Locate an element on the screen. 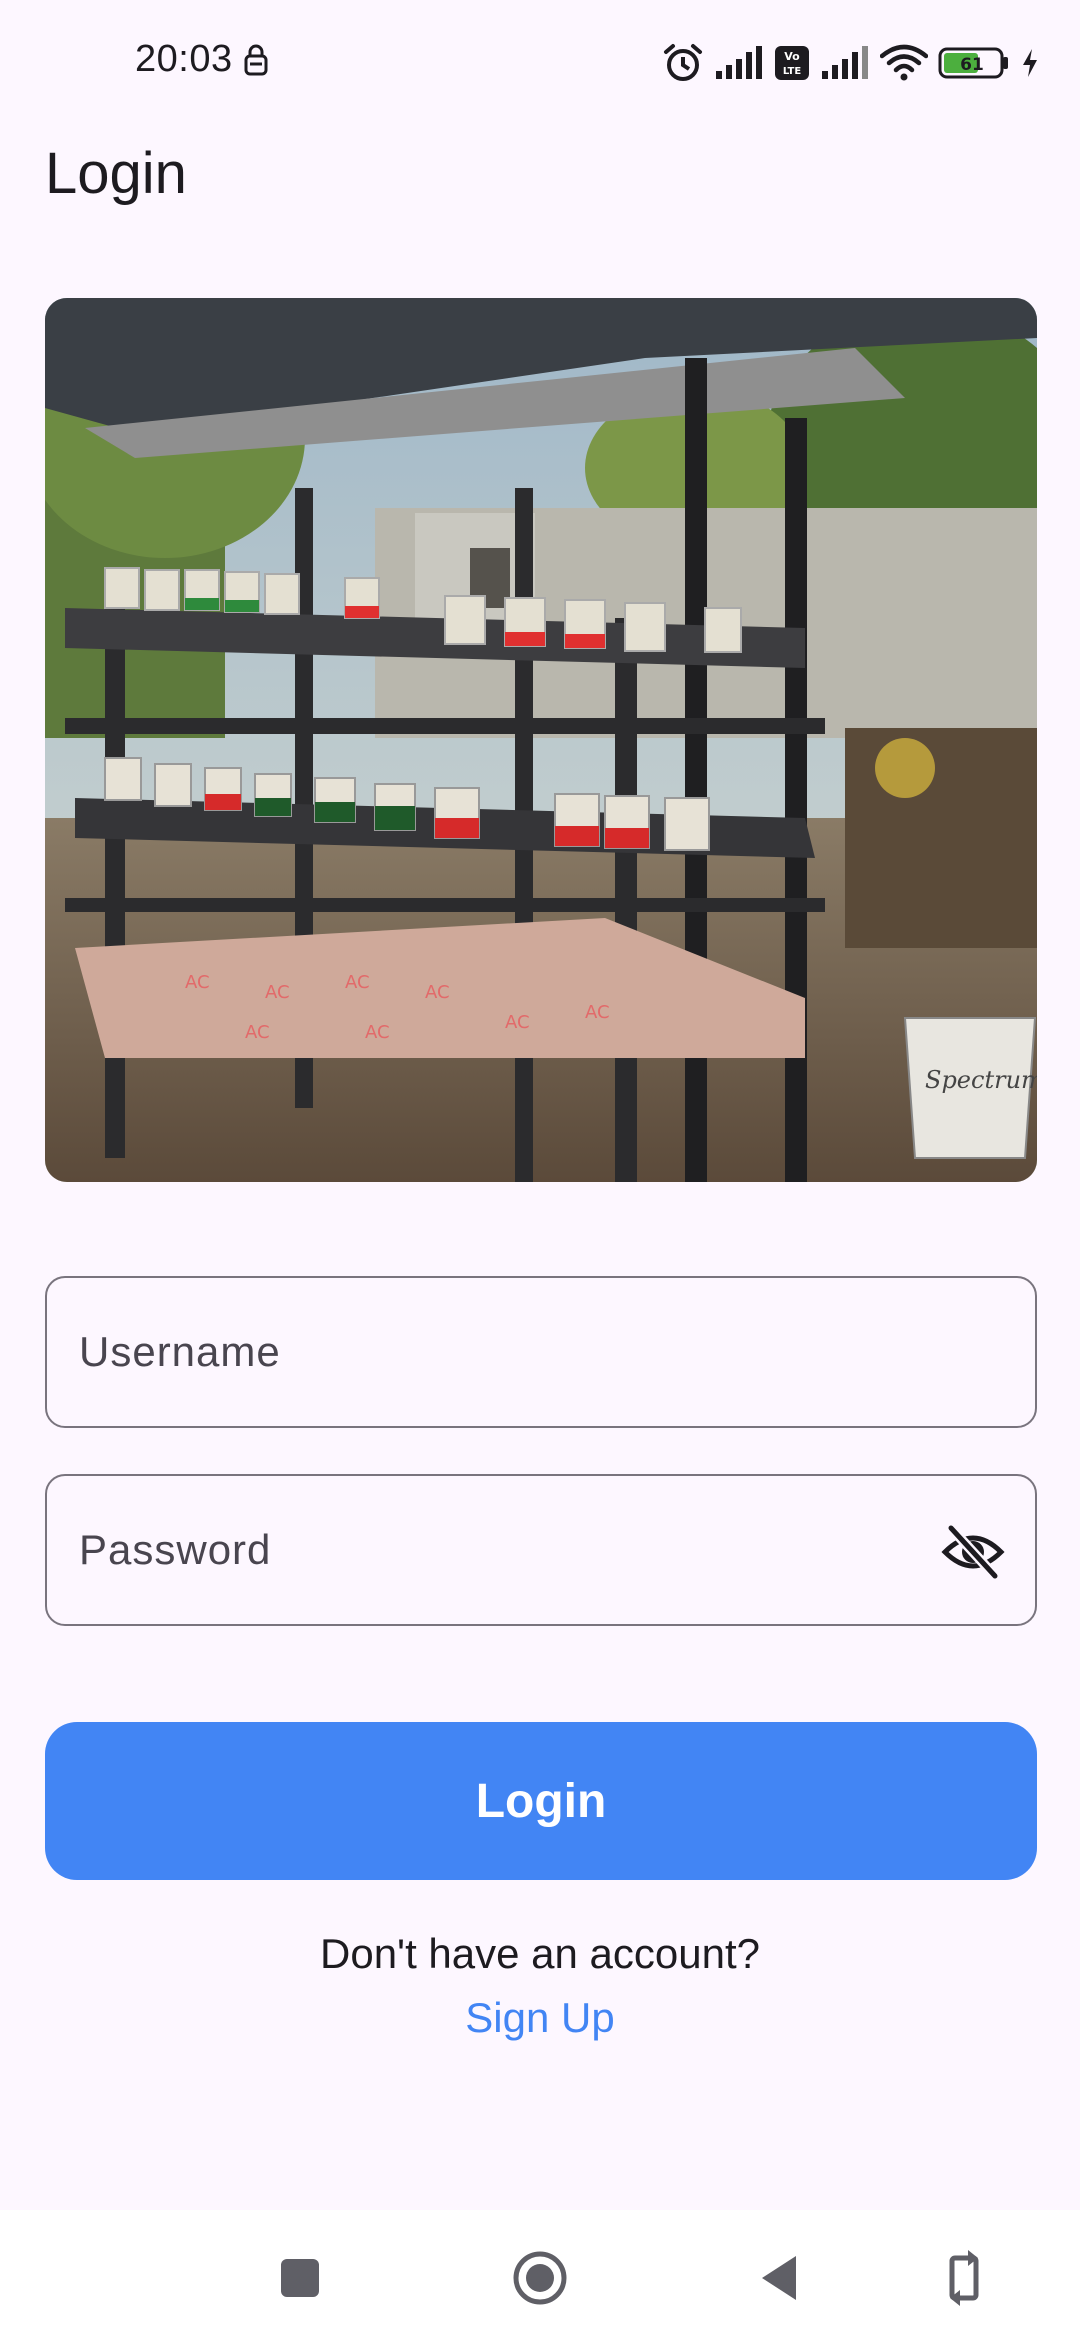 The width and height of the screenshot is (1080, 2340). signup-prompt: Don't have an account? is located at coordinates (540, 1953).